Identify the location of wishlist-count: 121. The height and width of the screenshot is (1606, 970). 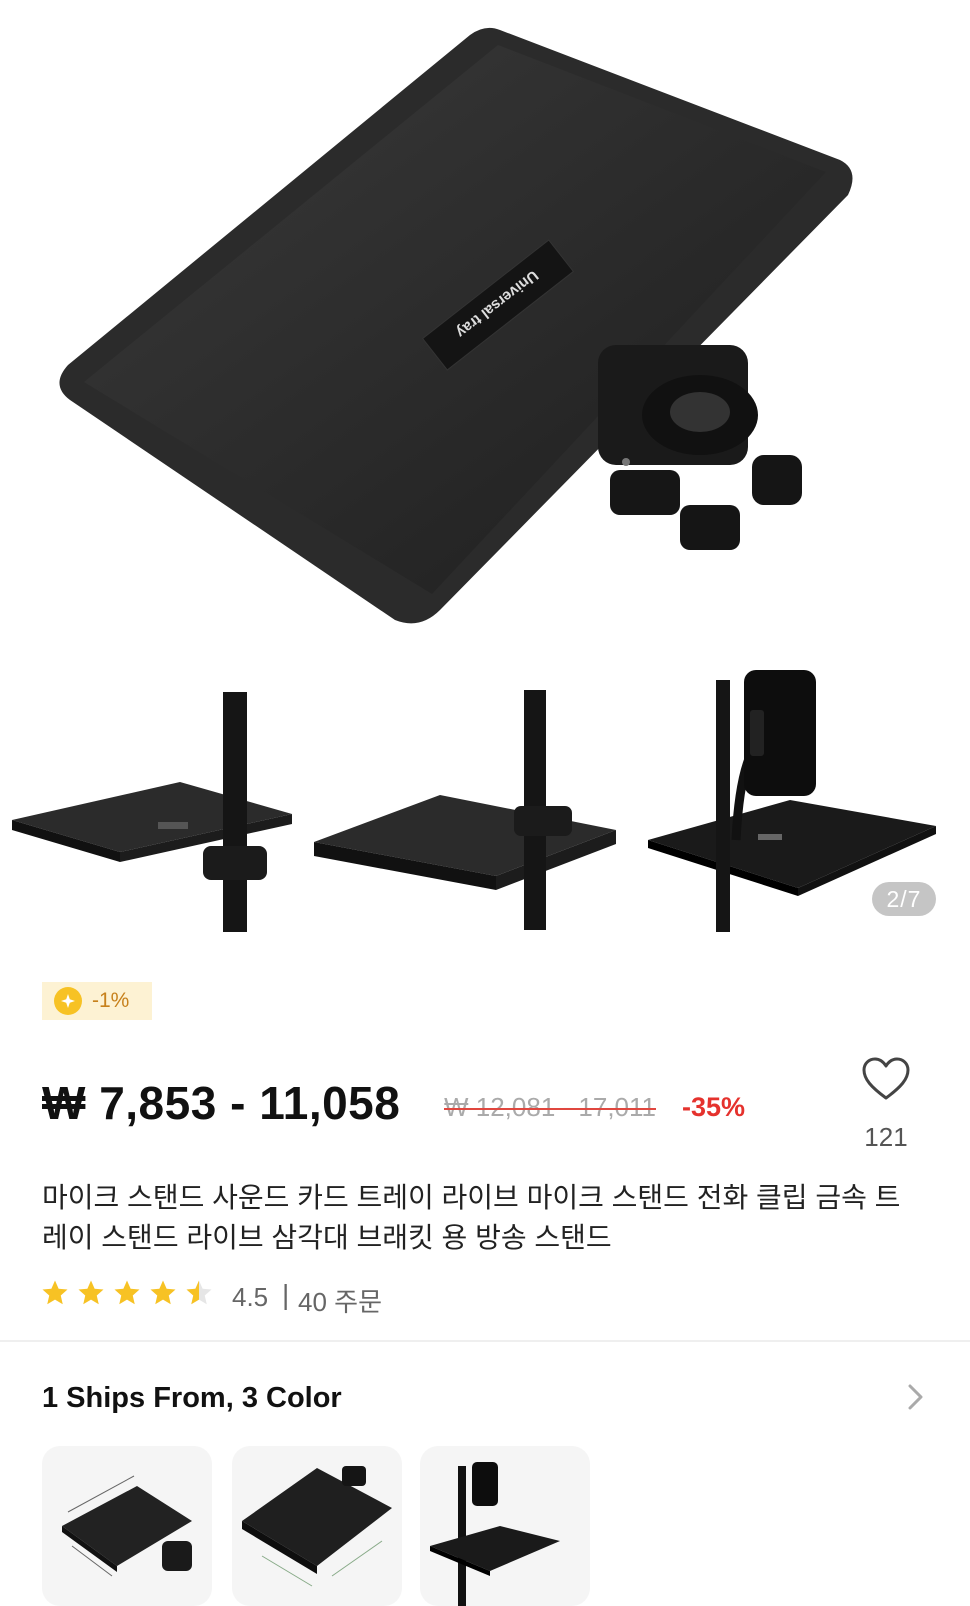
(886, 1137).